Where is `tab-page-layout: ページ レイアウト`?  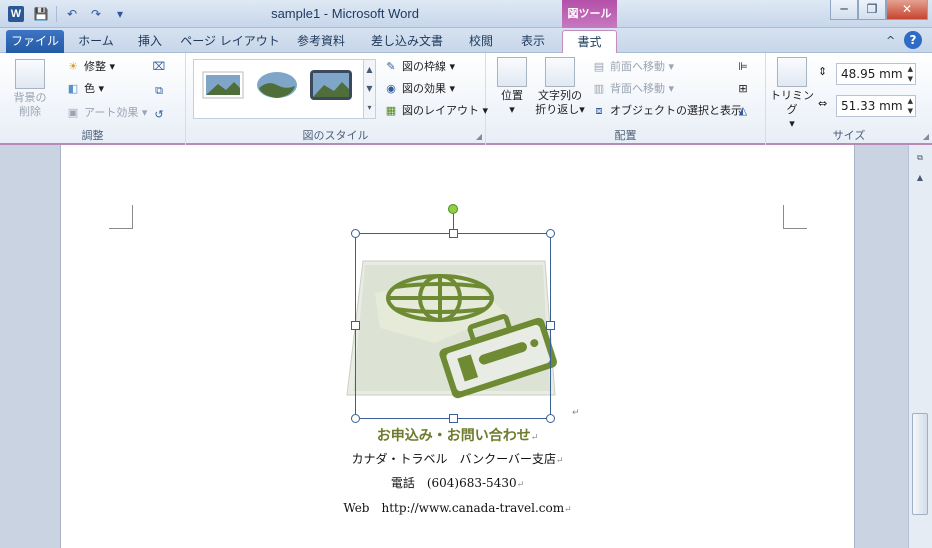 tab-page-layout: ページ レイアウト is located at coordinates (230, 41).